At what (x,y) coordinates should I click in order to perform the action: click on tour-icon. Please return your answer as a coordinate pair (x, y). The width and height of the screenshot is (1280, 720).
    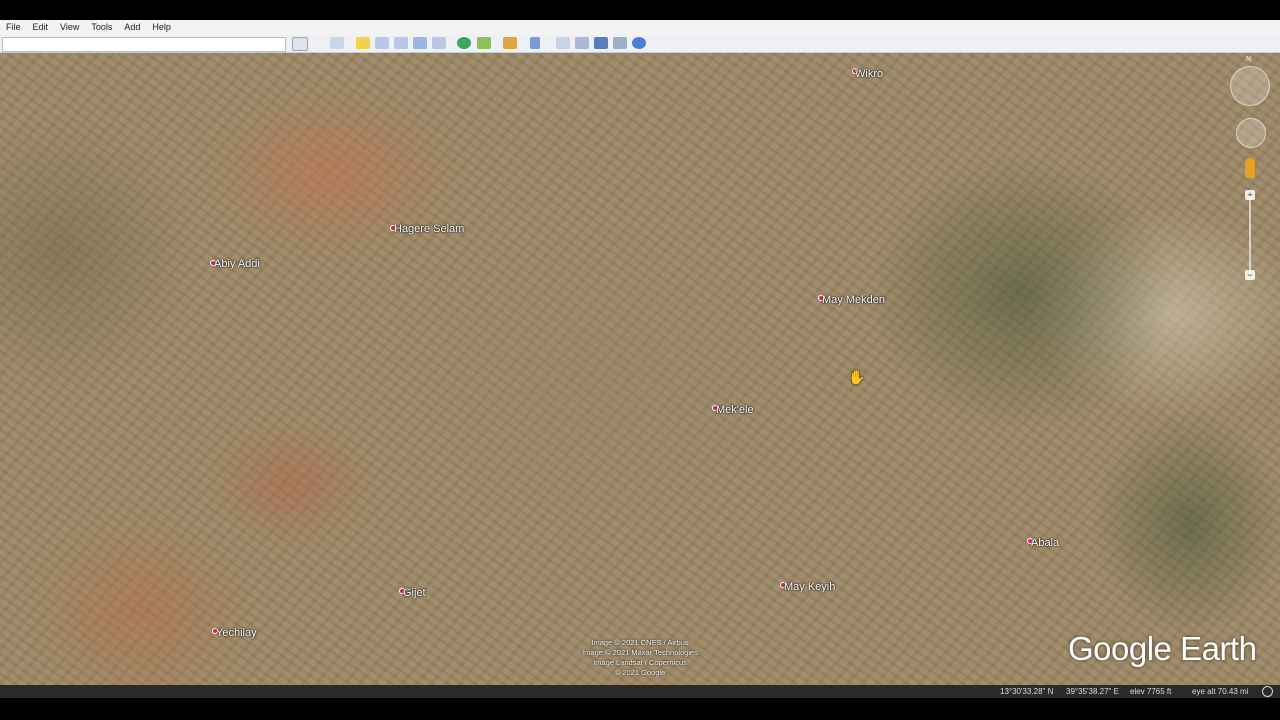
    Looking at the image, I should click on (439, 43).